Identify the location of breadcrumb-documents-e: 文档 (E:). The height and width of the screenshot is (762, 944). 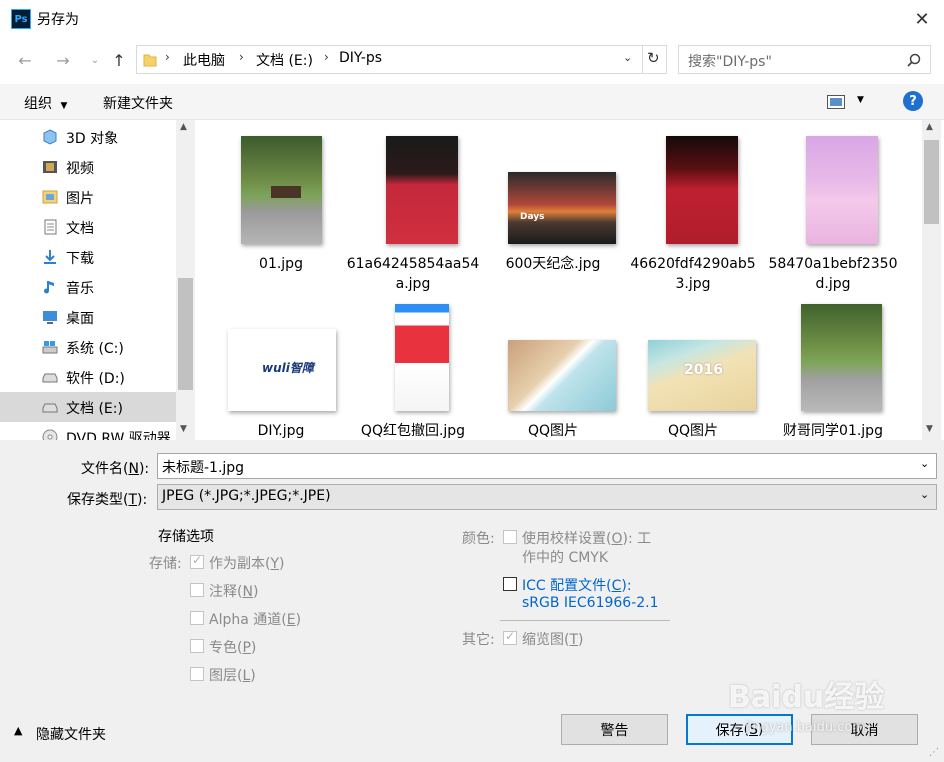
(284, 60).